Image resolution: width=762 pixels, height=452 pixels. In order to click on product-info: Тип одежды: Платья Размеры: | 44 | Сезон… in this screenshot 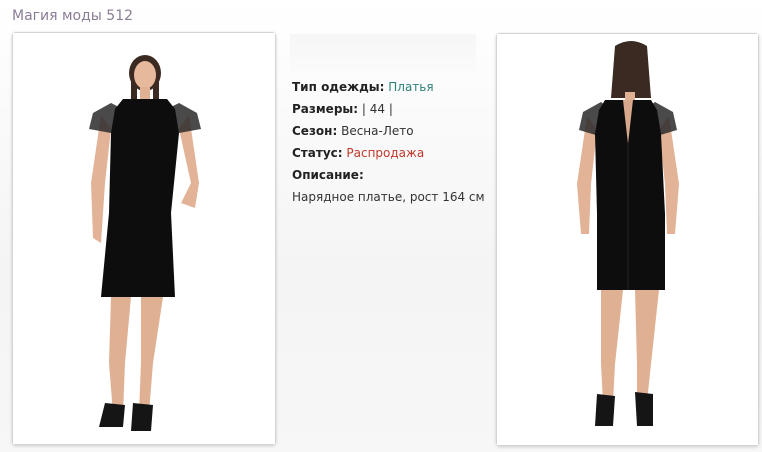, I will do `click(388, 142)`.